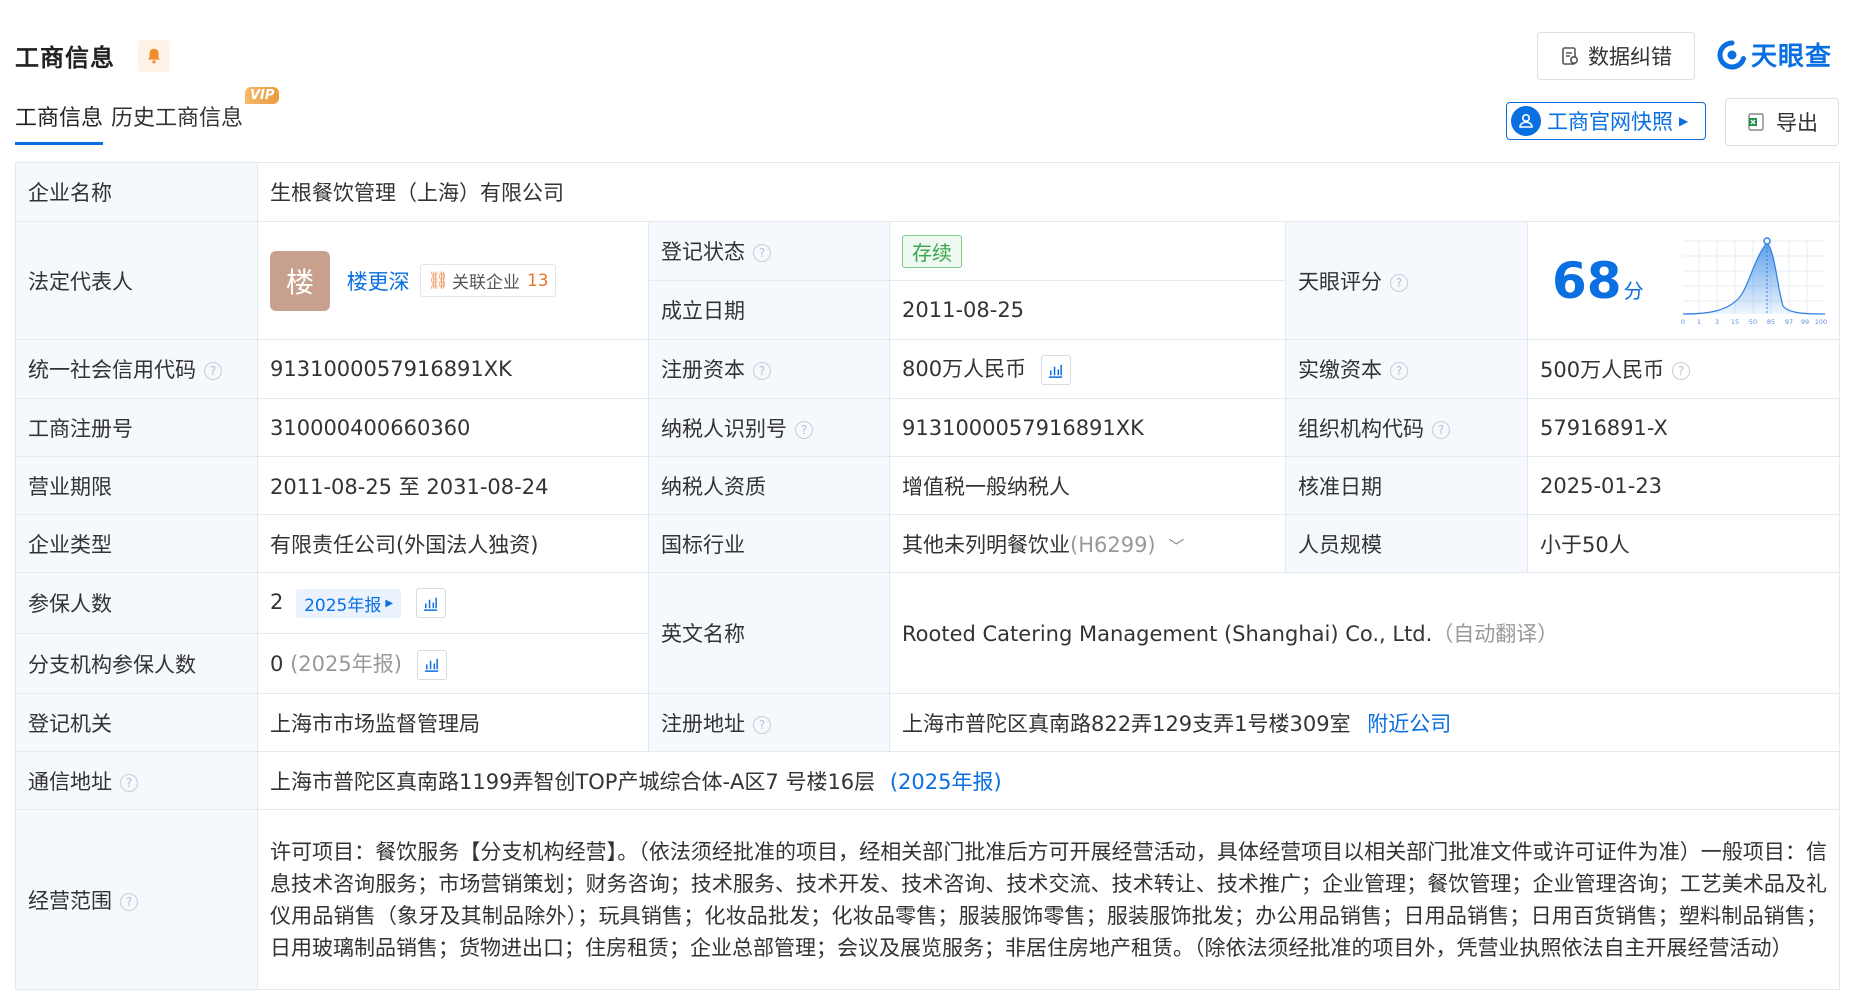 The image size is (1876, 1000). What do you see at coordinates (1048, 192) in the screenshot?
I see `company-name-value: 生根餐饮管理（上海）有限公司` at bounding box center [1048, 192].